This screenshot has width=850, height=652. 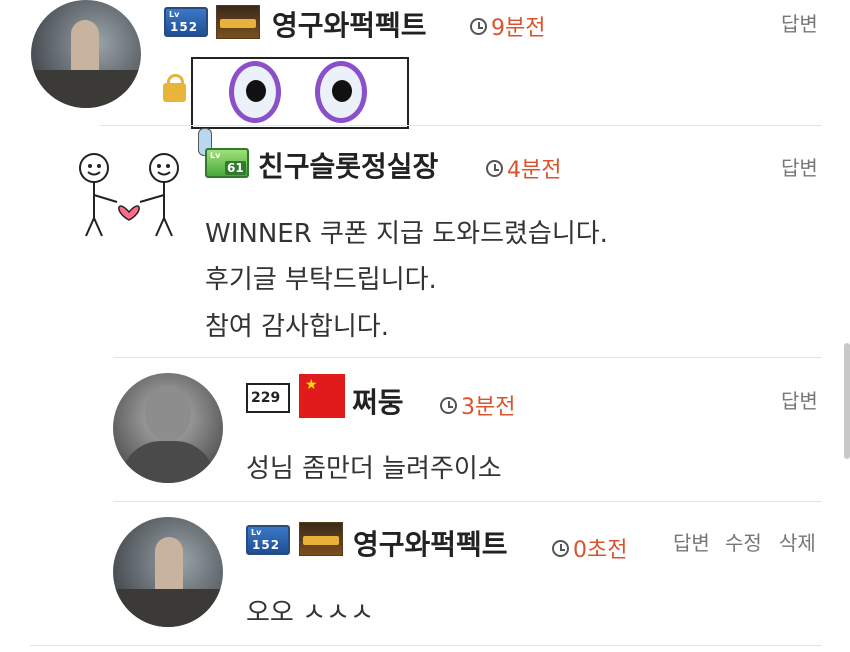 What do you see at coordinates (523, 168) in the screenshot?
I see `timestamp: 4분전` at bounding box center [523, 168].